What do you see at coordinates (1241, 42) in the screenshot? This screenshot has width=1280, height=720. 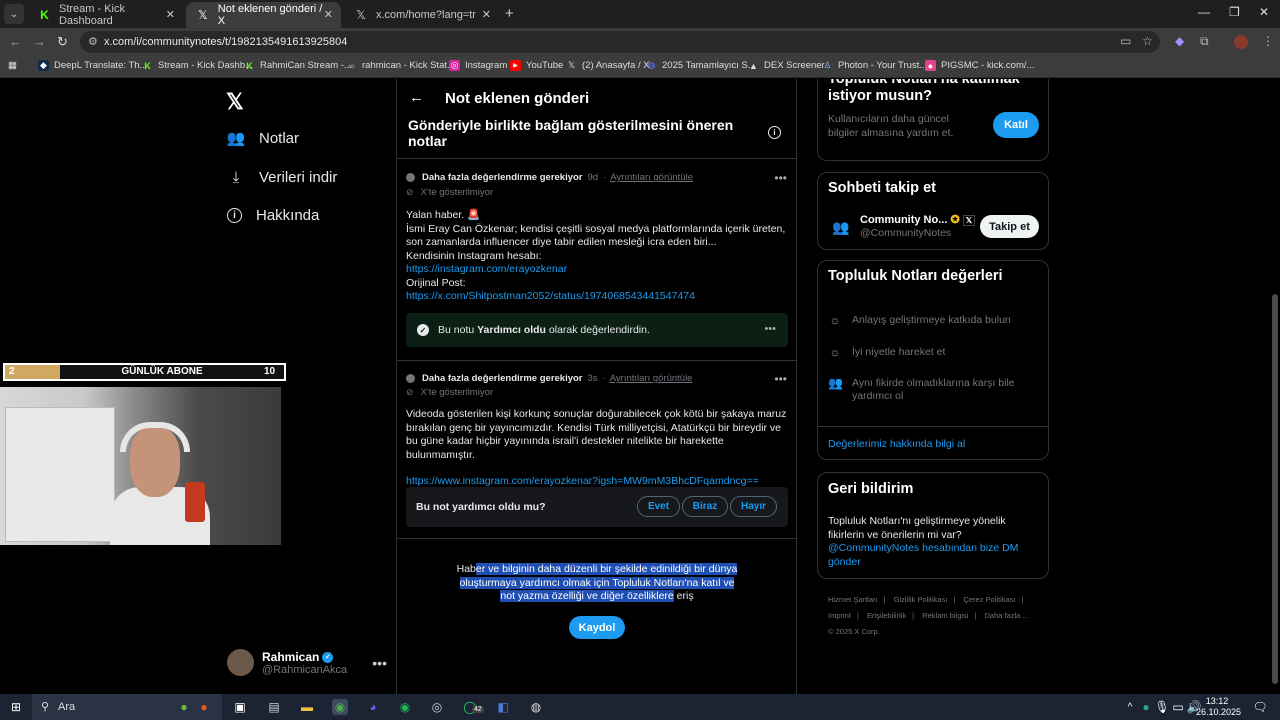 I see `profile-avatar-icon` at bounding box center [1241, 42].